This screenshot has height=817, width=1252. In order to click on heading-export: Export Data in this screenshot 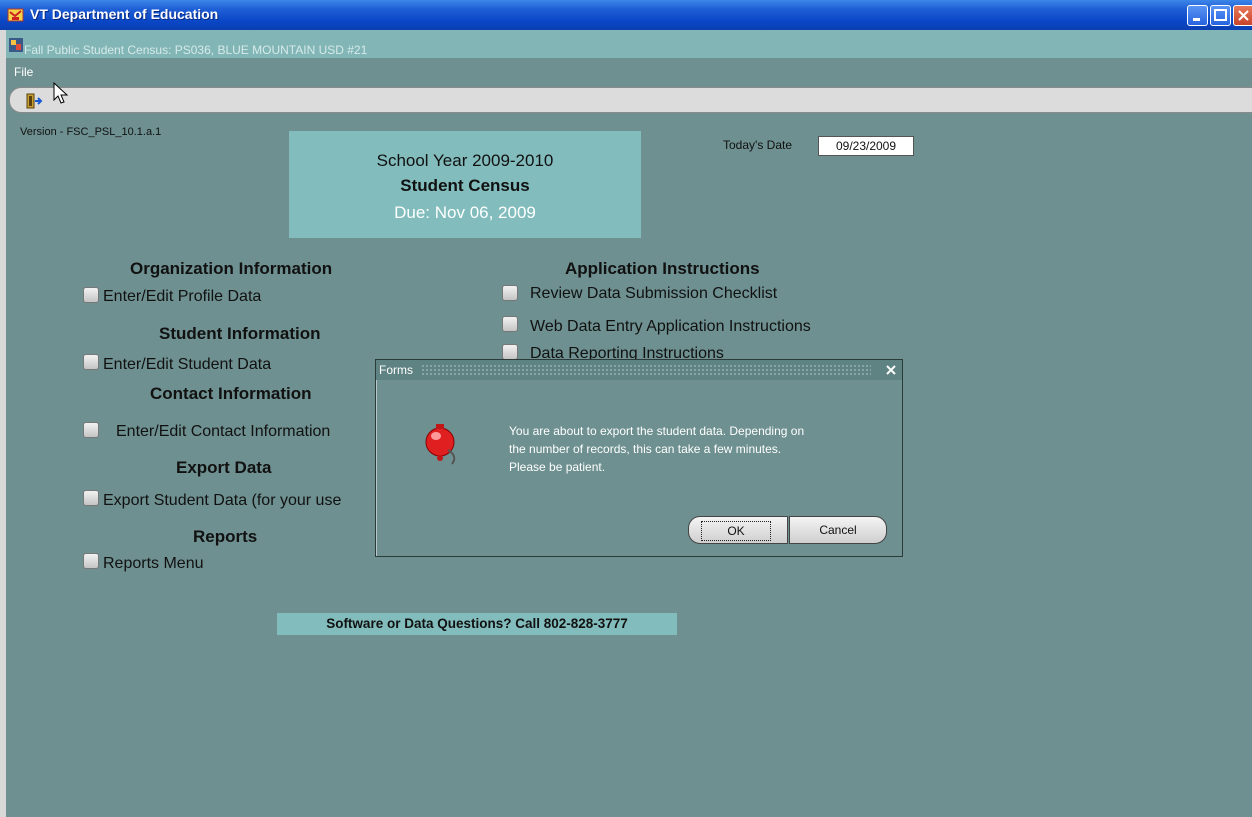, I will do `click(224, 467)`.